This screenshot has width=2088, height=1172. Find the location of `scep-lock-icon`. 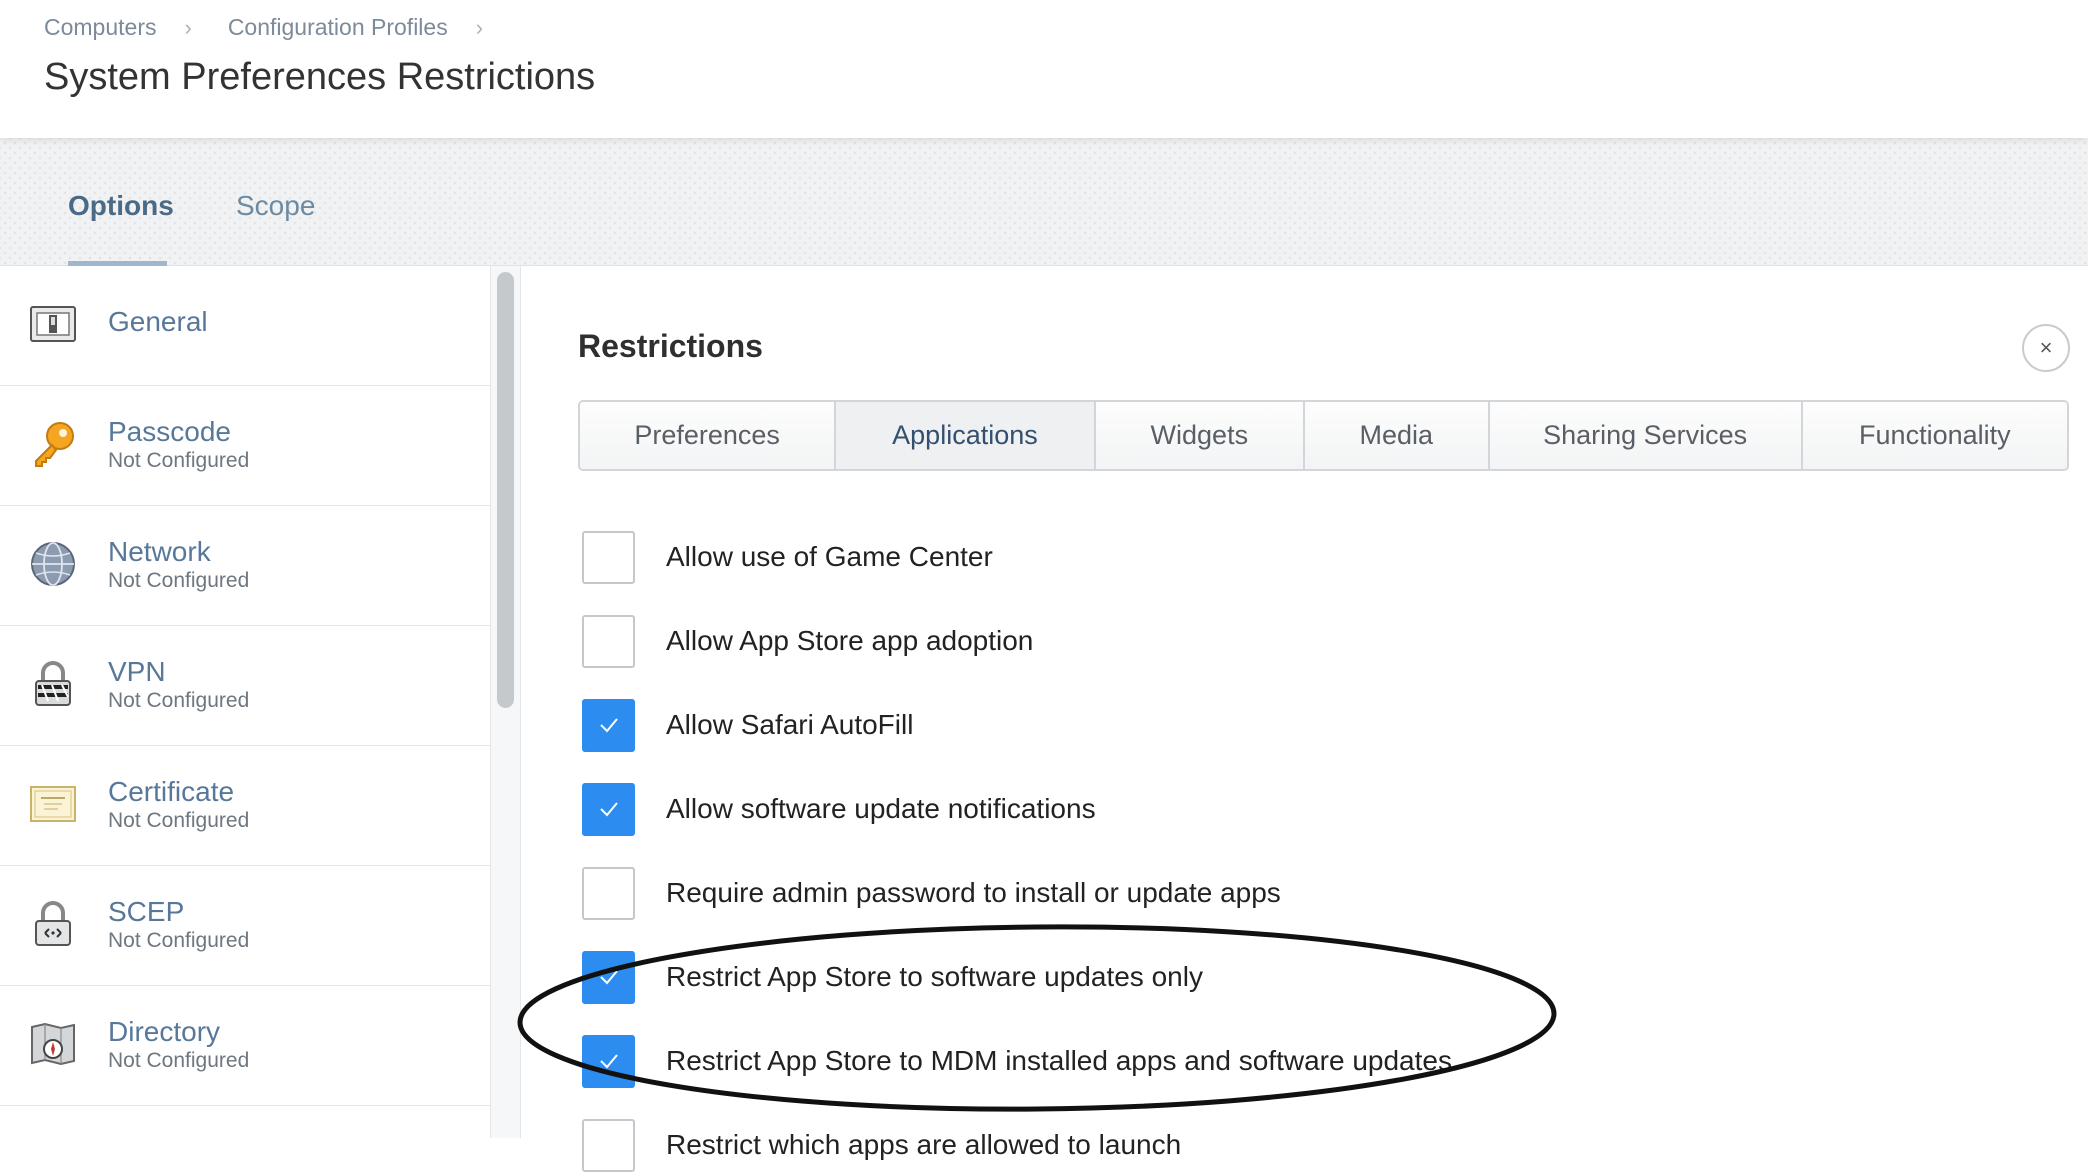

scep-lock-icon is located at coordinates (53, 923).